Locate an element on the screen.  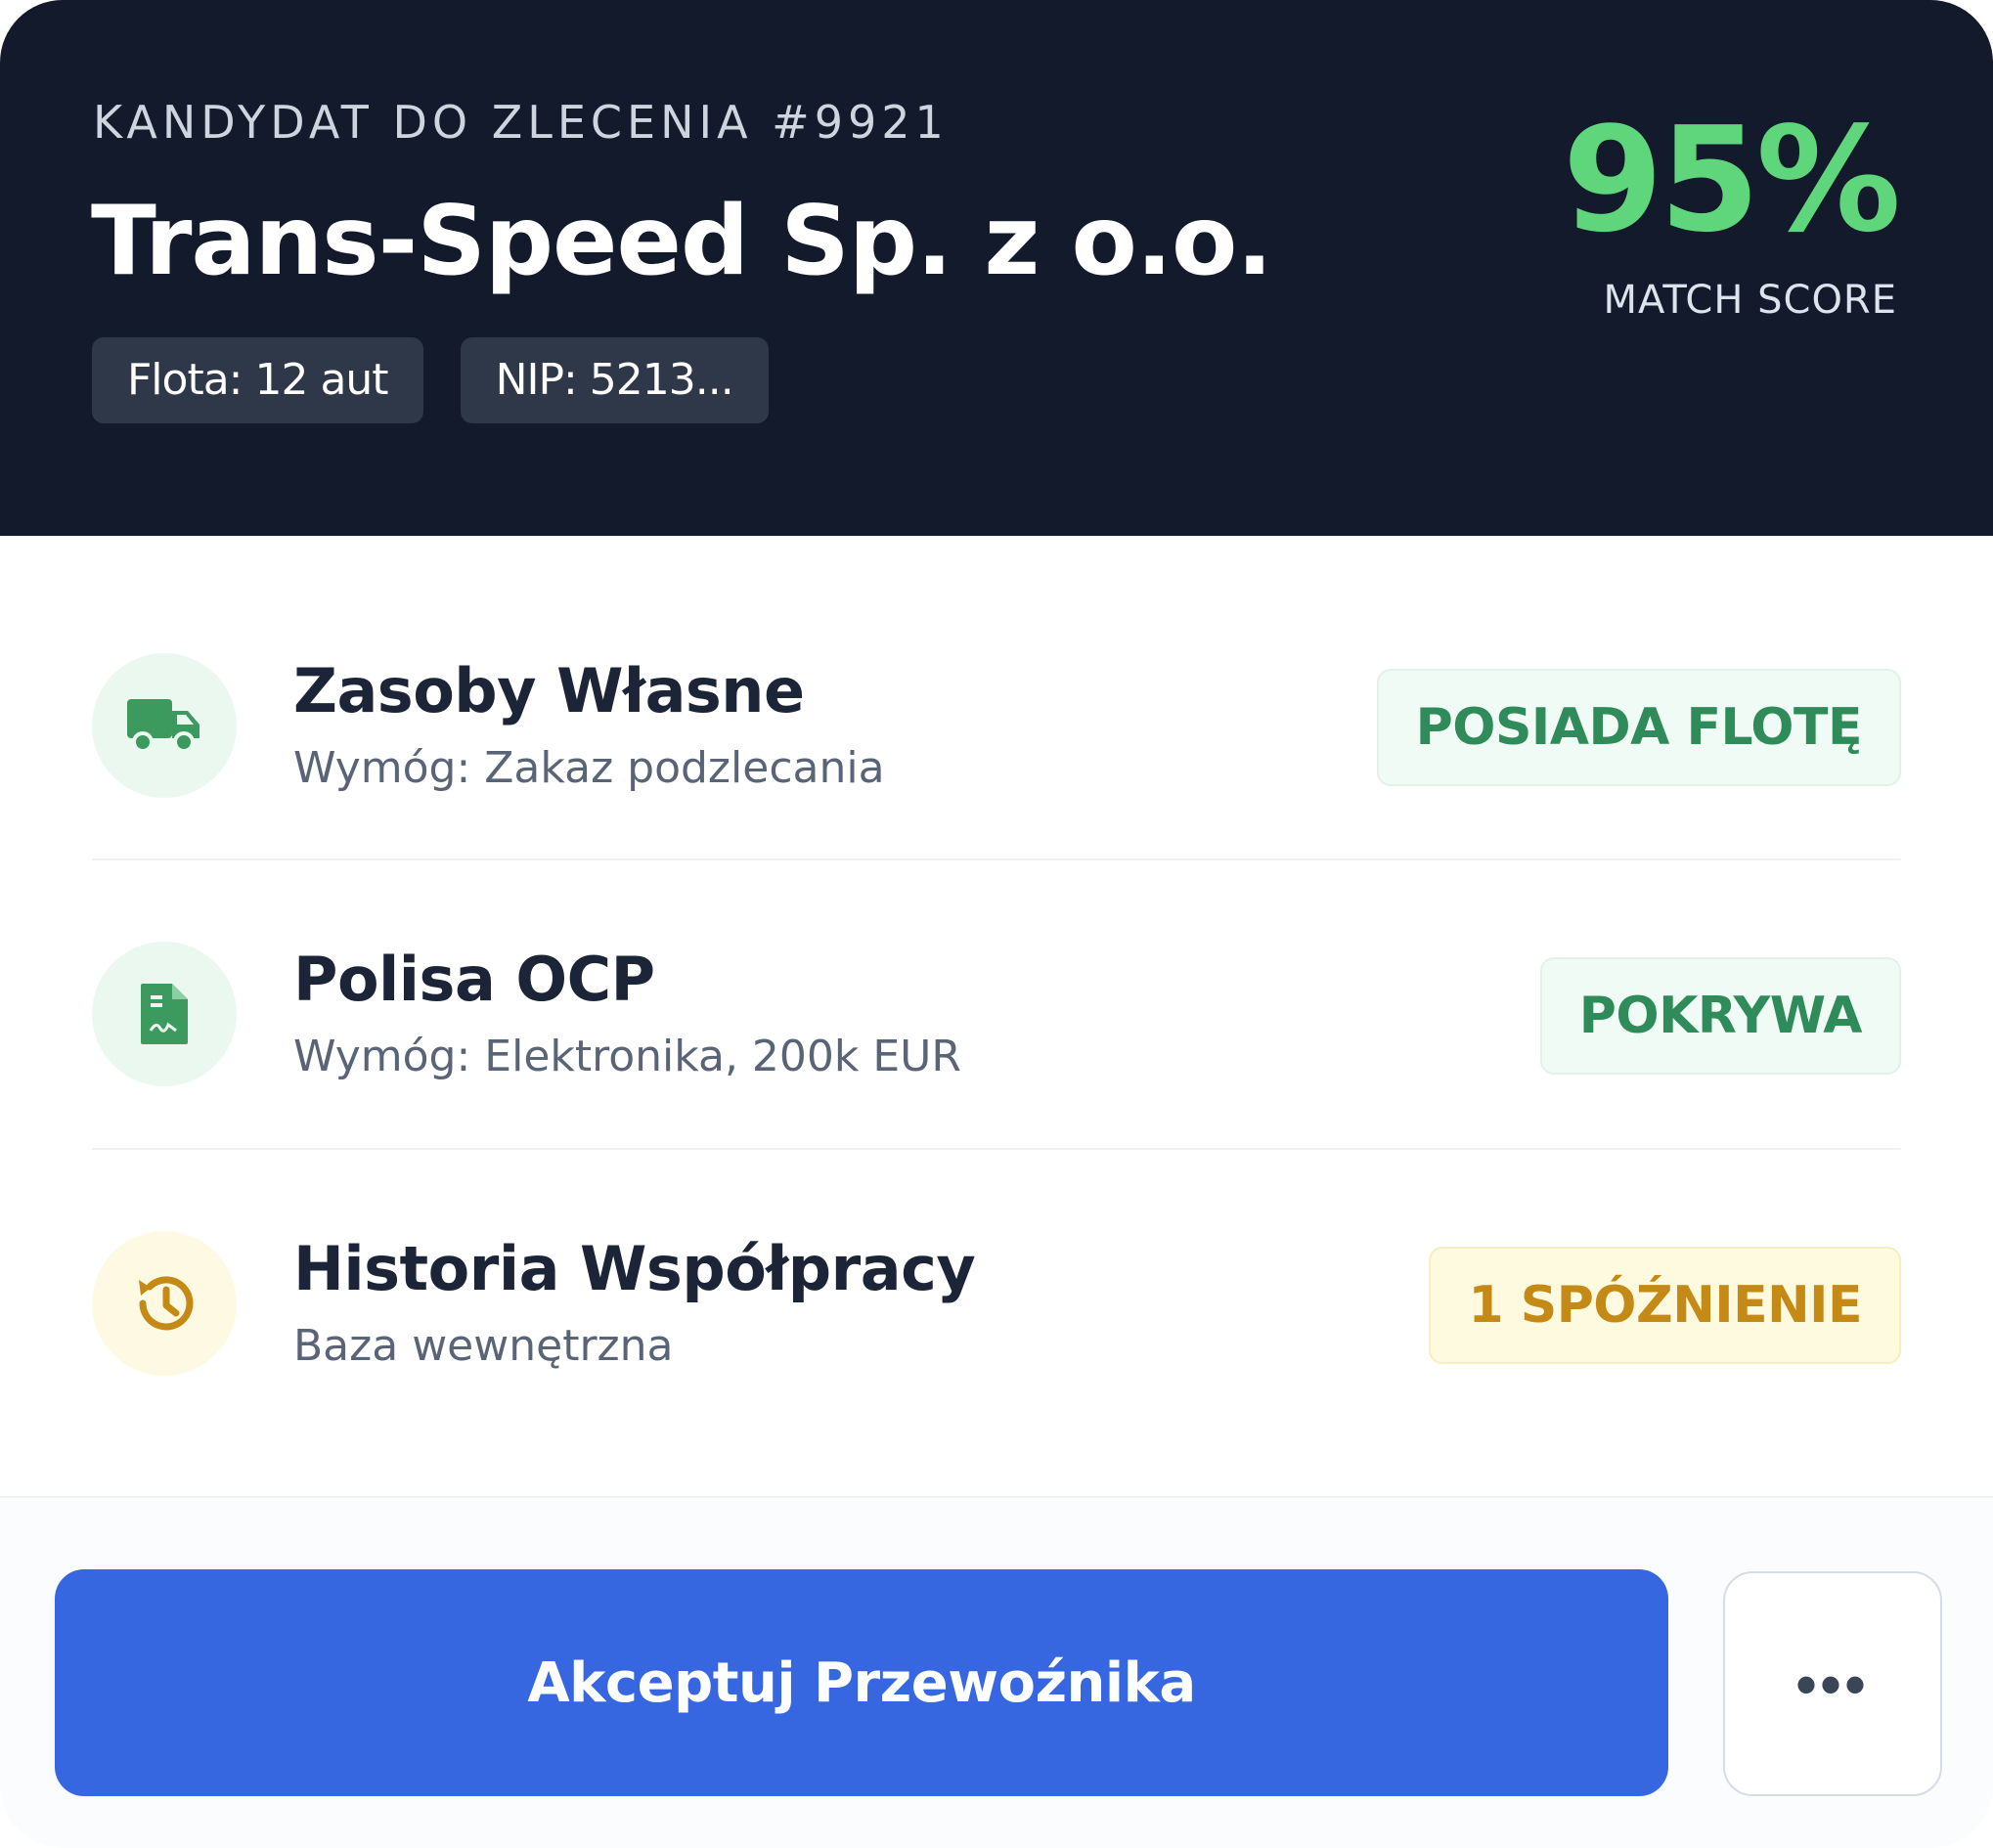
status-badge: POSIADA FLOTĘ is located at coordinates (1639, 727).